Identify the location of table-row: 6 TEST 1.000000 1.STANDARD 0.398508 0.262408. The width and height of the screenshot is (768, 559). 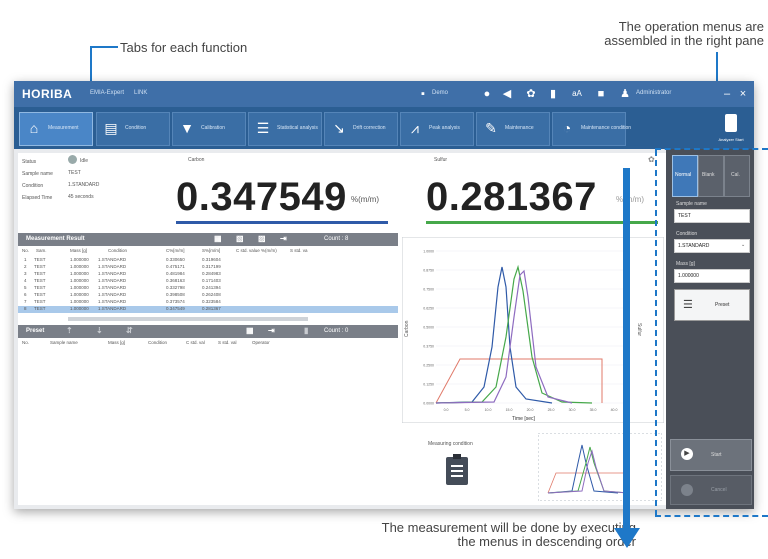
(208, 295).